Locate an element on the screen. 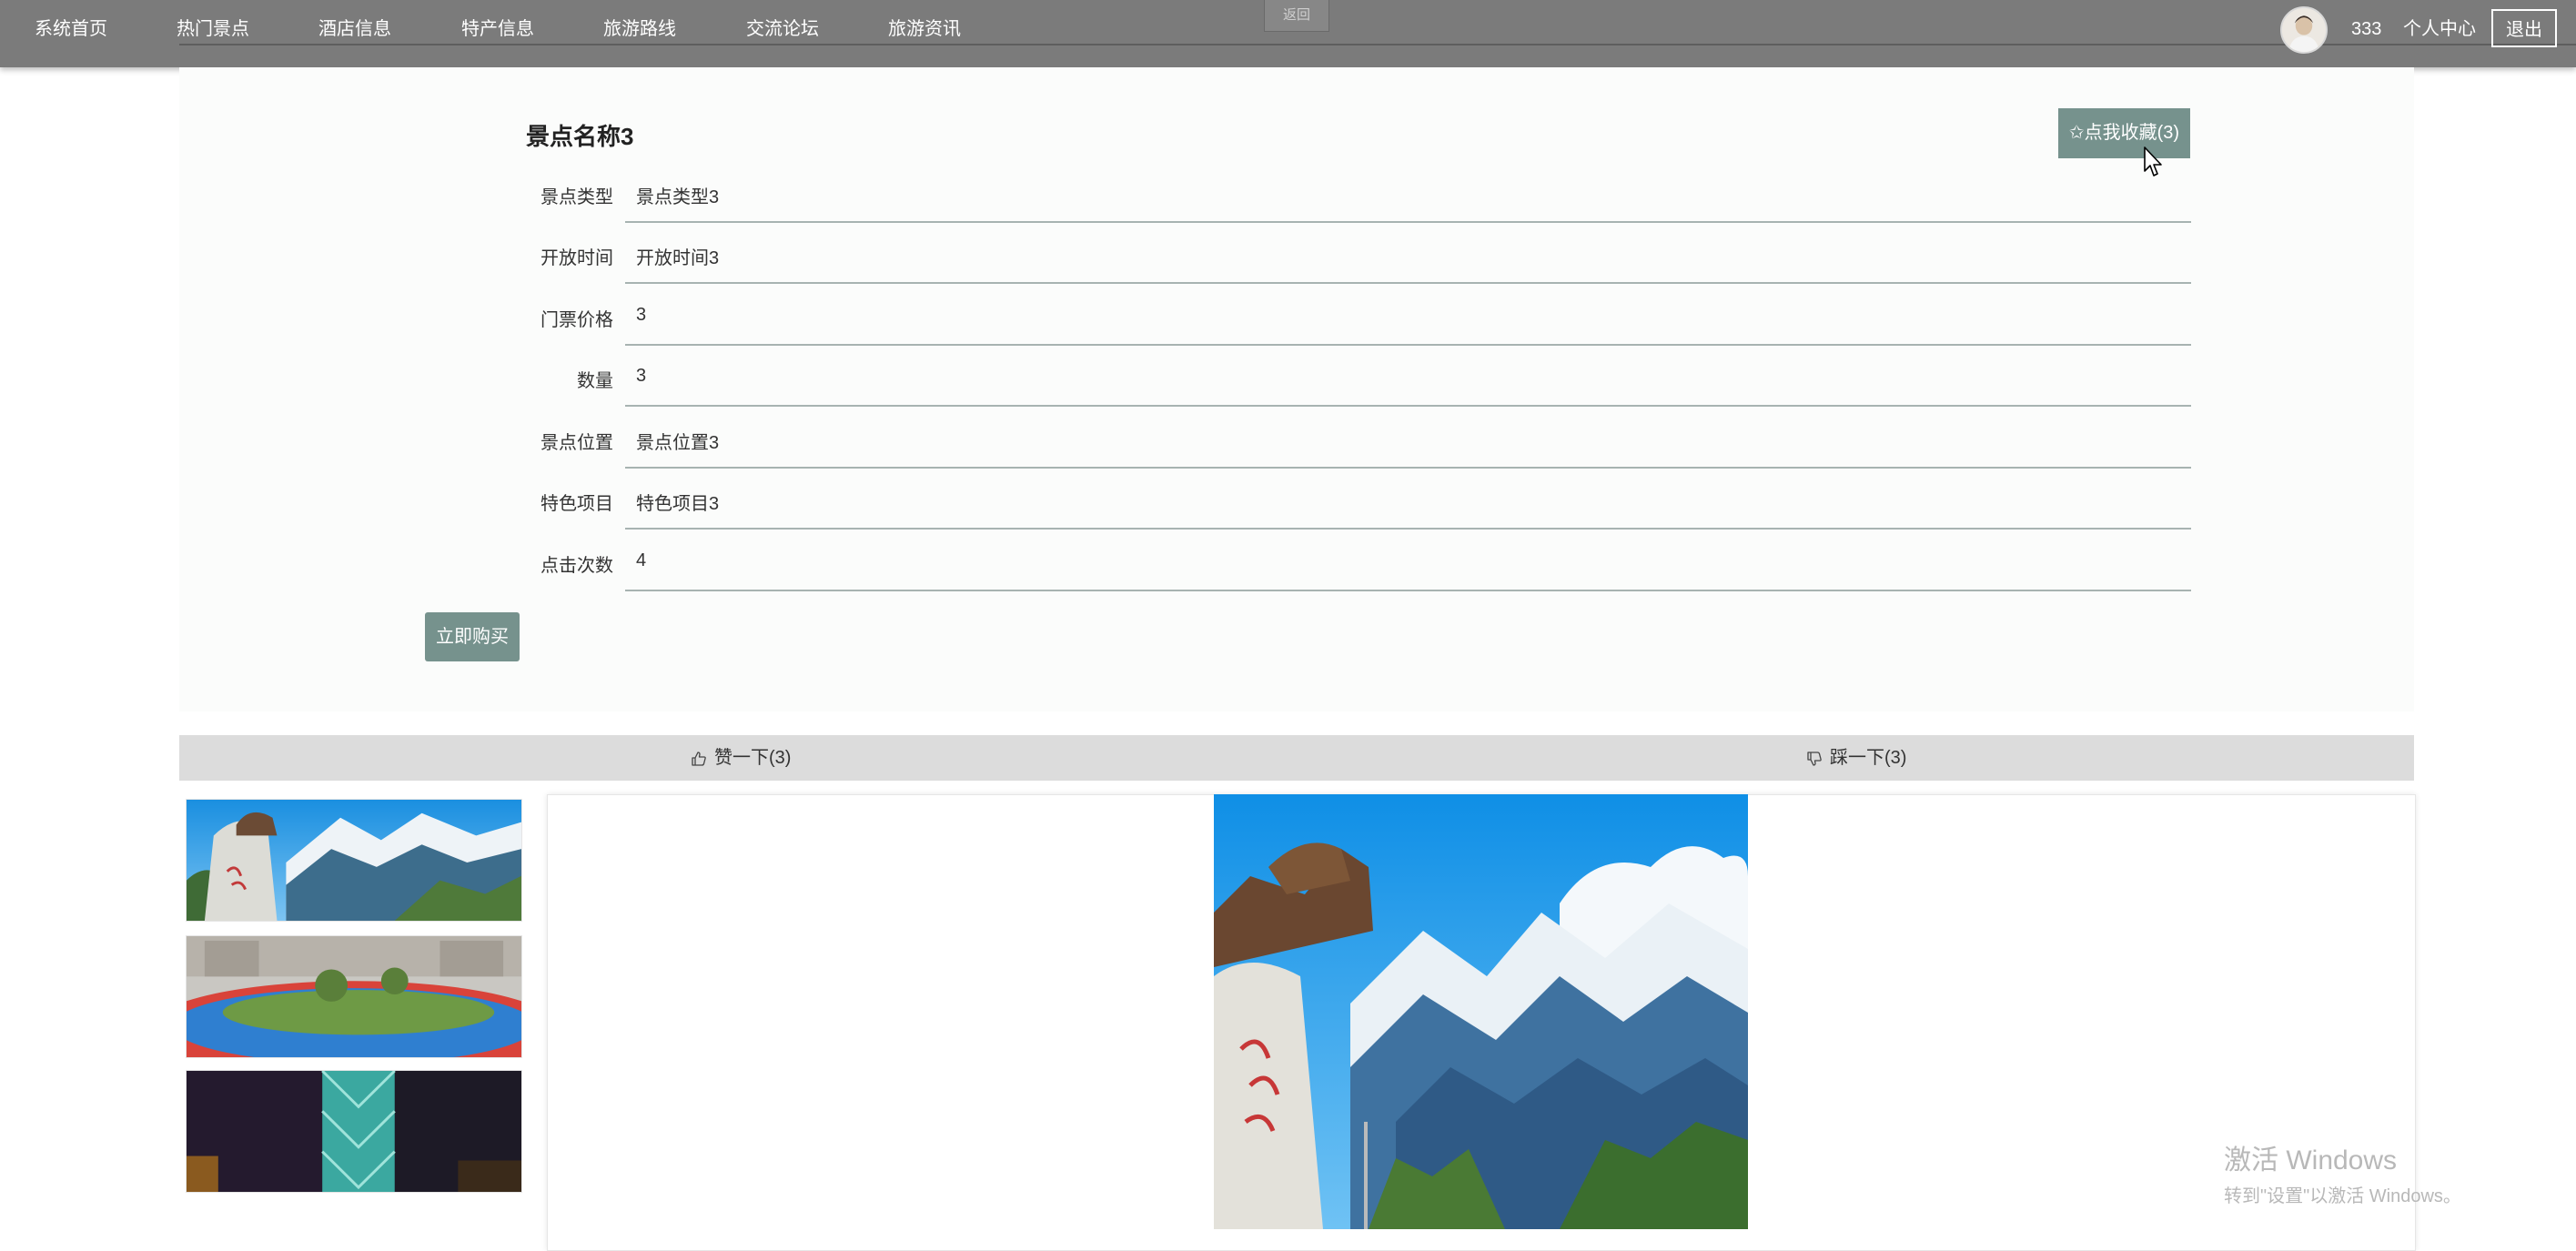 The height and width of the screenshot is (1251, 2576). dislike-button: 踩一下(3) is located at coordinates (1856, 758).